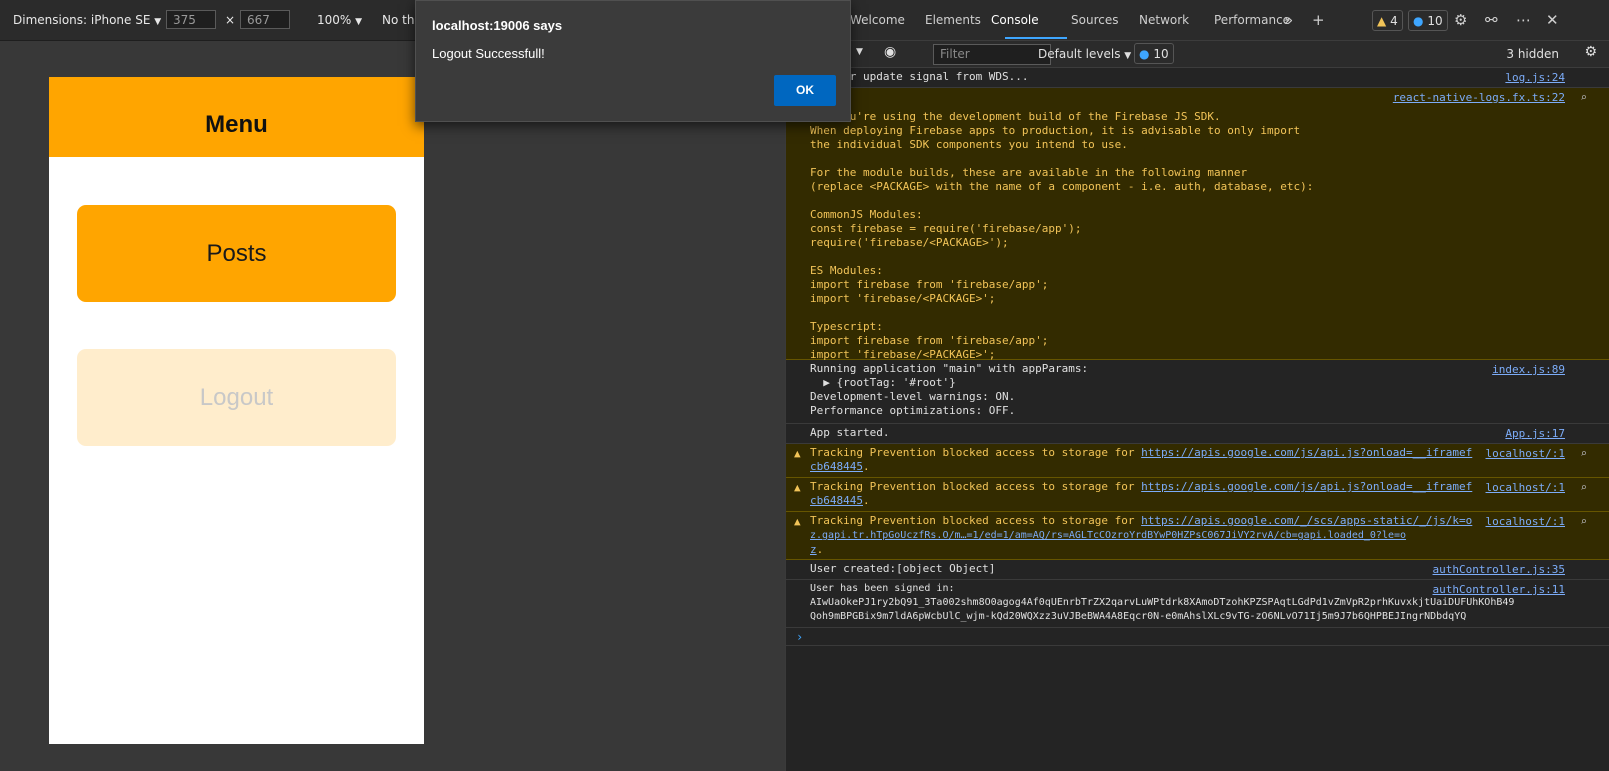  Describe the element at coordinates (1499, 589) in the screenshot. I see `source-link: authController.js:11` at that location.